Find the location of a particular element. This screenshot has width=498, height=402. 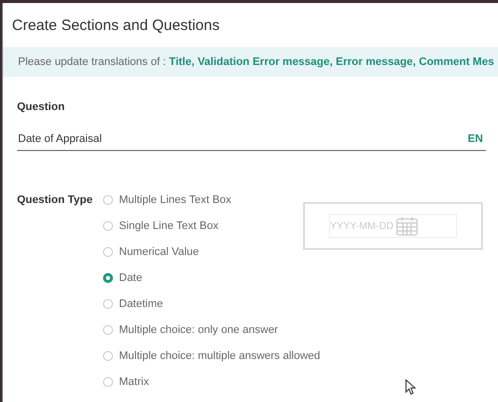

question-type-option: Single Line Text Box is located at coordinates (160, 226).